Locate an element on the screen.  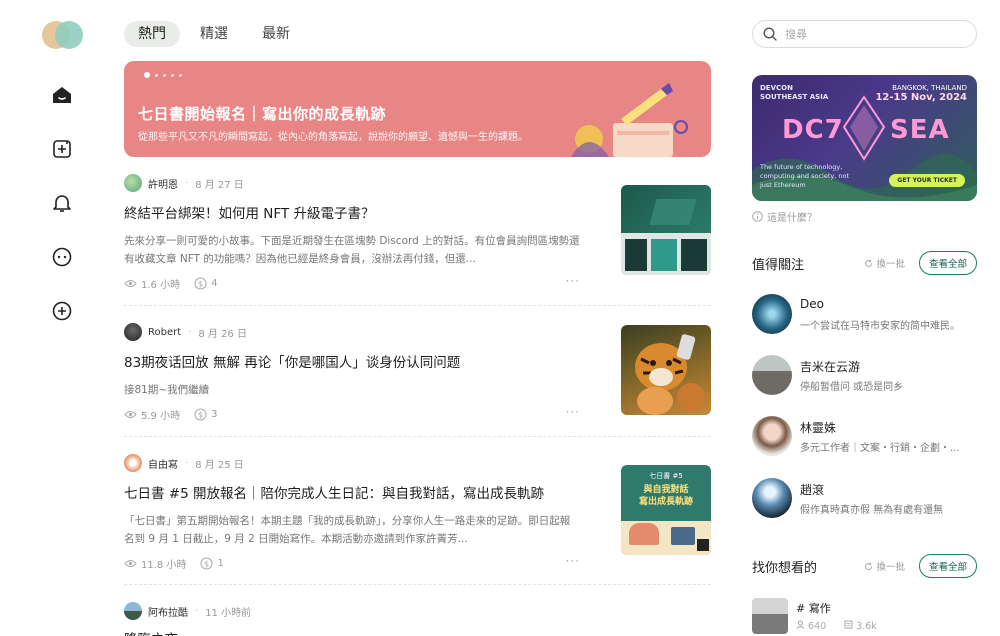
suggested-user: Deo 一个尝试在马特市安家的简中难民。 is located at coordinates (864, 314).